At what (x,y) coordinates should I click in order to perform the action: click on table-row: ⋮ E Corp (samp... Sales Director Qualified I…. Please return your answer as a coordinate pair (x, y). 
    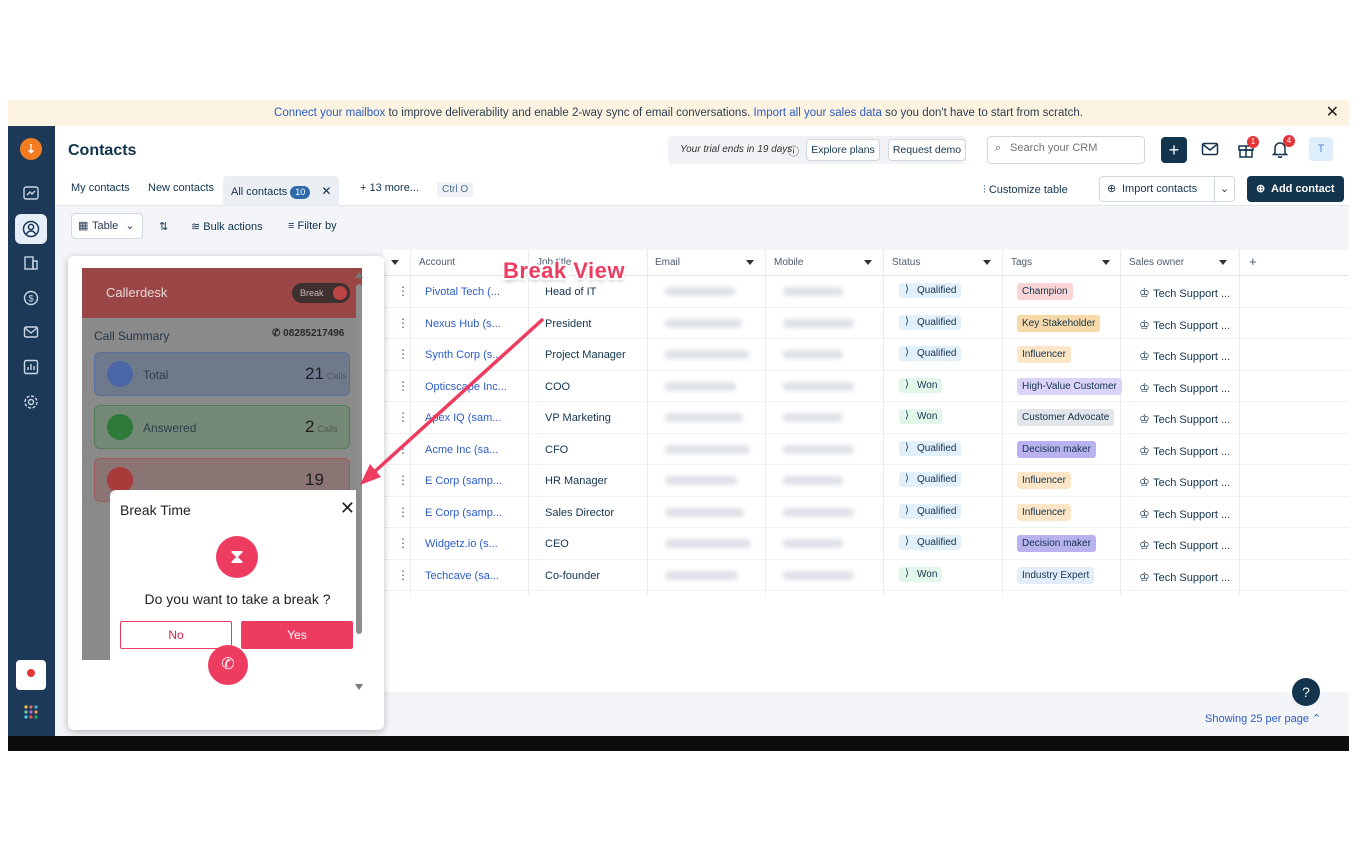
    Looking at the image, I should click on (866, 512).